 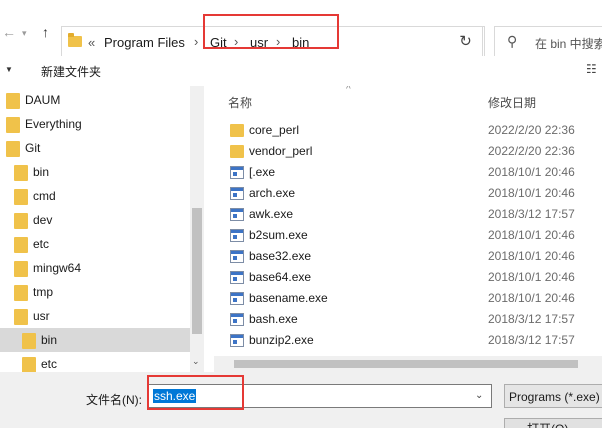 I want to click on breadcrumb-program-files: Program Files, so click(x=144, y=42).